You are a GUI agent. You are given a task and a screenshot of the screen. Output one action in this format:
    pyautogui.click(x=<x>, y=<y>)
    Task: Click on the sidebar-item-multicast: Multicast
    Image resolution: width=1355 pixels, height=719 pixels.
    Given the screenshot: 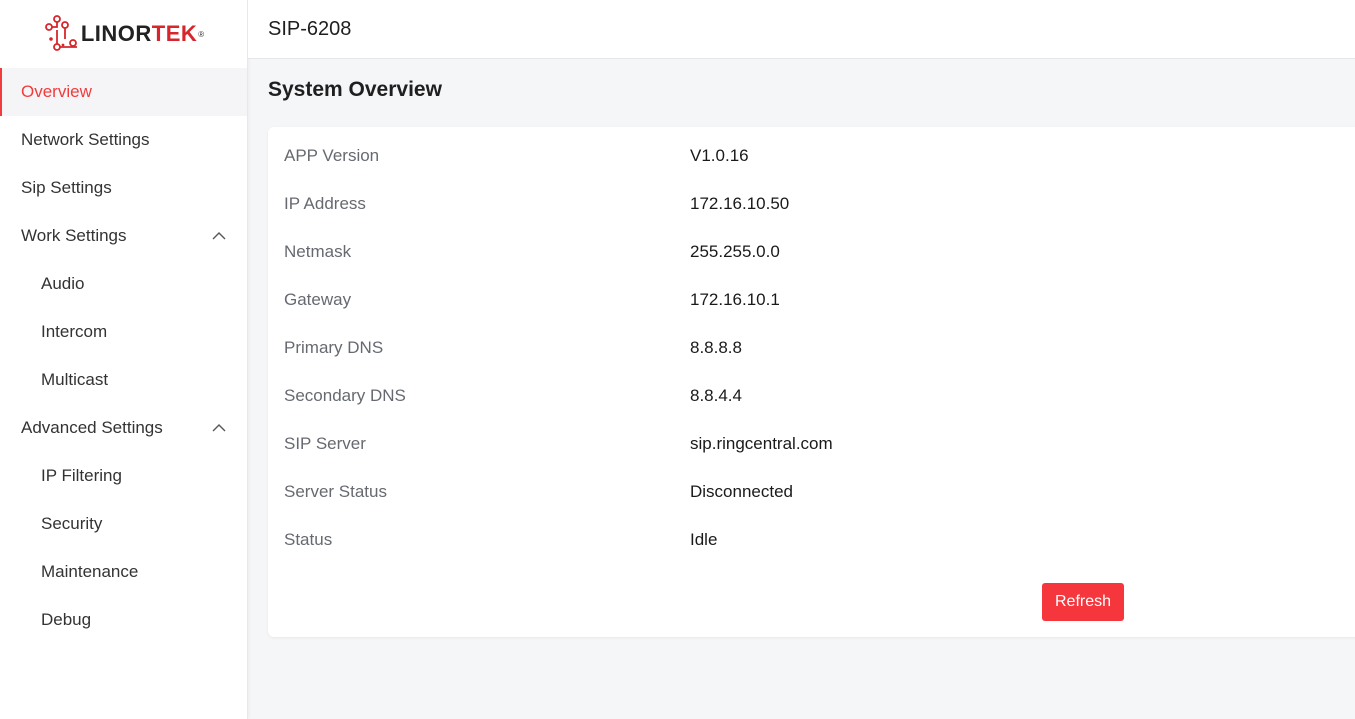 What is the action you would take?
    pyautogui.click(x=123, y=380)
    